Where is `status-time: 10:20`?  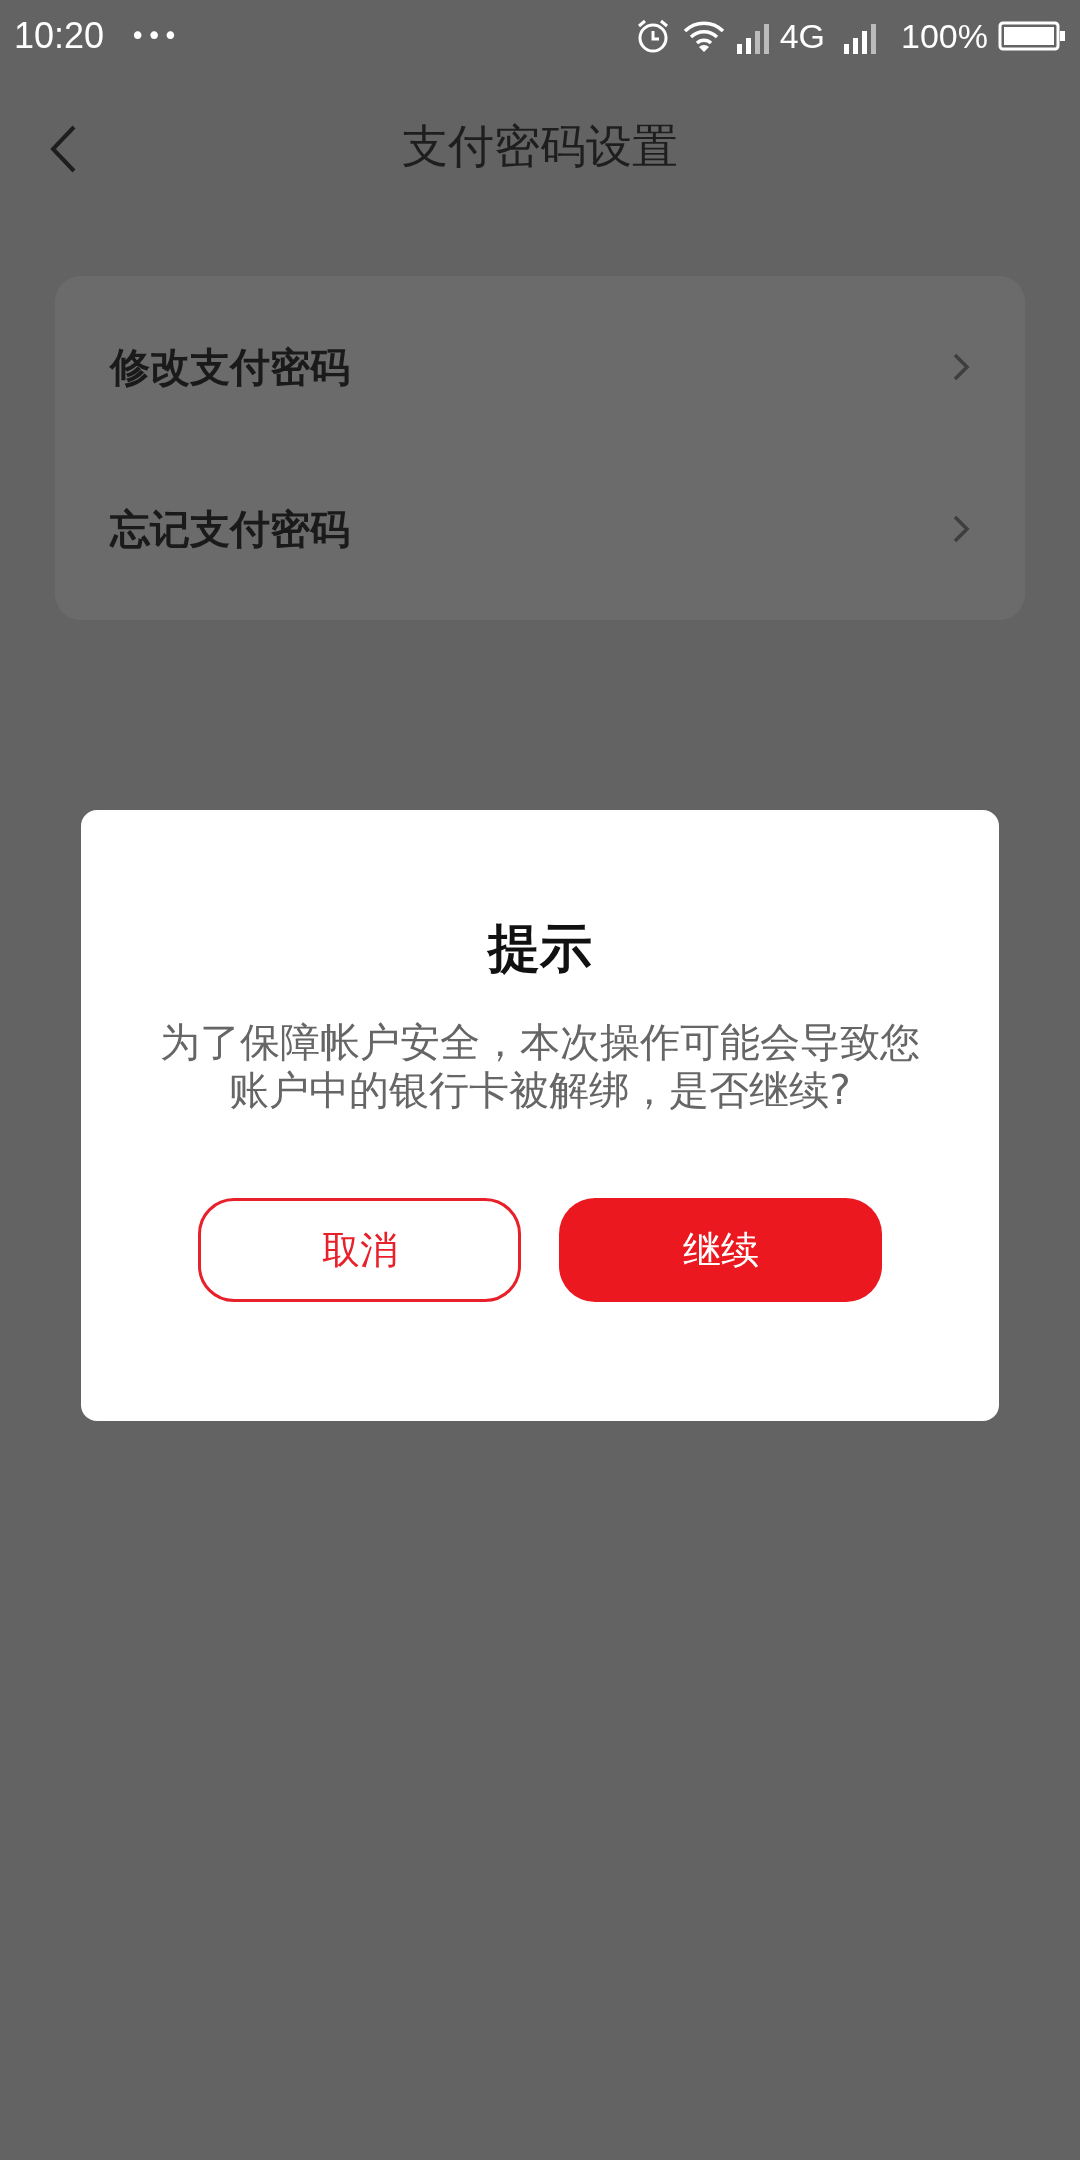
status-time: 10:20 is located at coordinates (59, 36).